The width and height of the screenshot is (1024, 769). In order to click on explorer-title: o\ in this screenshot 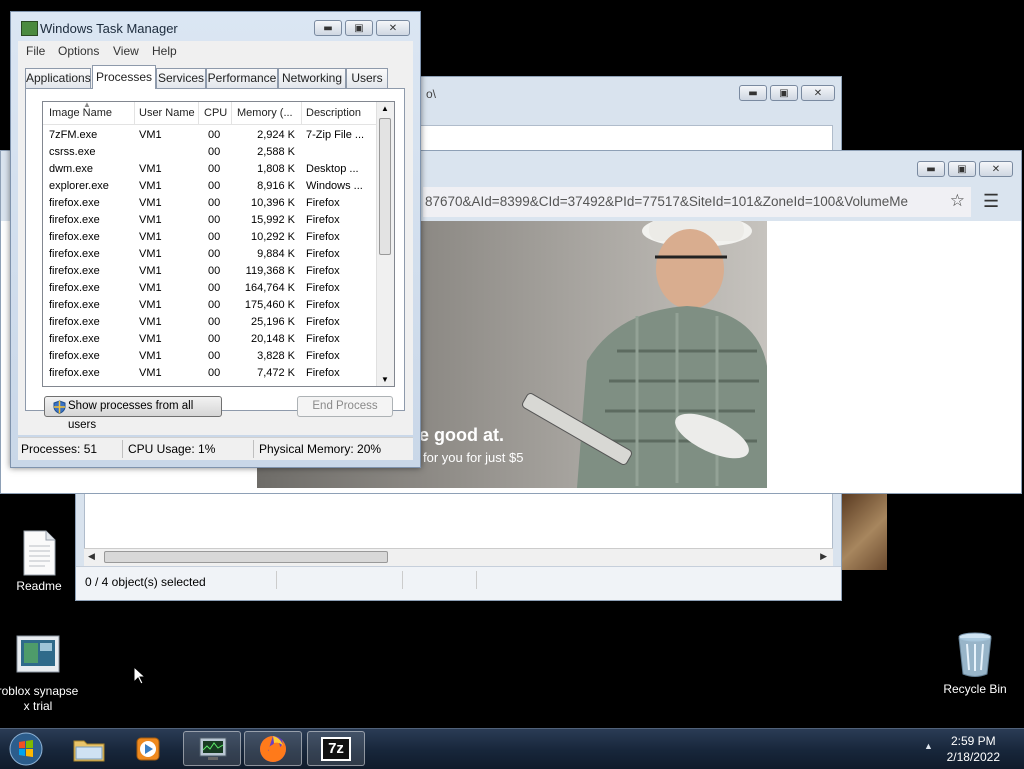, I will do `click(431, 94)`.